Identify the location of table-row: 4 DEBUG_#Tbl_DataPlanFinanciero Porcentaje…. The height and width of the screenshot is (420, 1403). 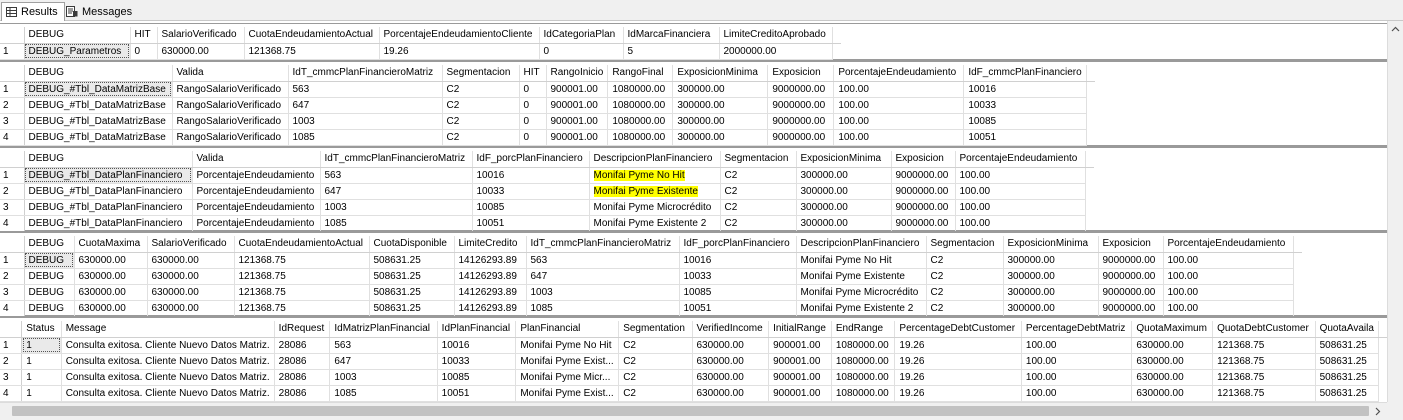
(547, 223).